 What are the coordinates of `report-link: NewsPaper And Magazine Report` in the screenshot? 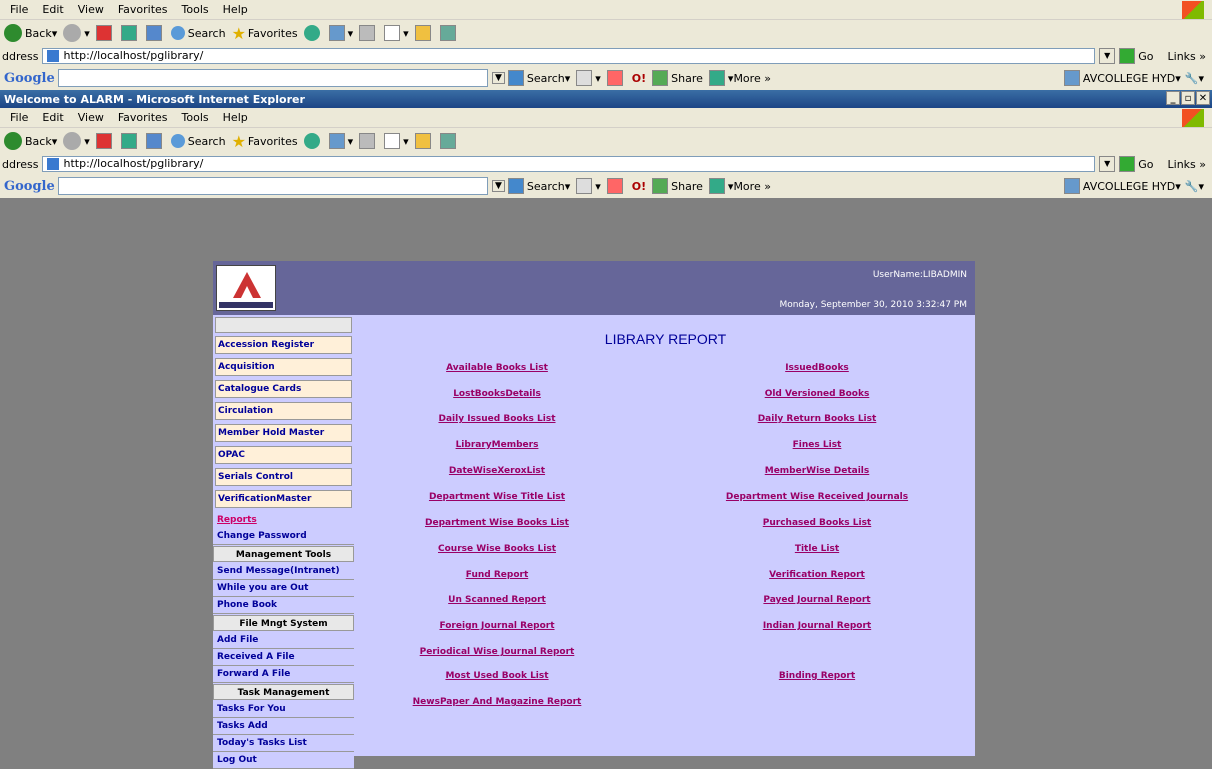 It's located at (497, 702).